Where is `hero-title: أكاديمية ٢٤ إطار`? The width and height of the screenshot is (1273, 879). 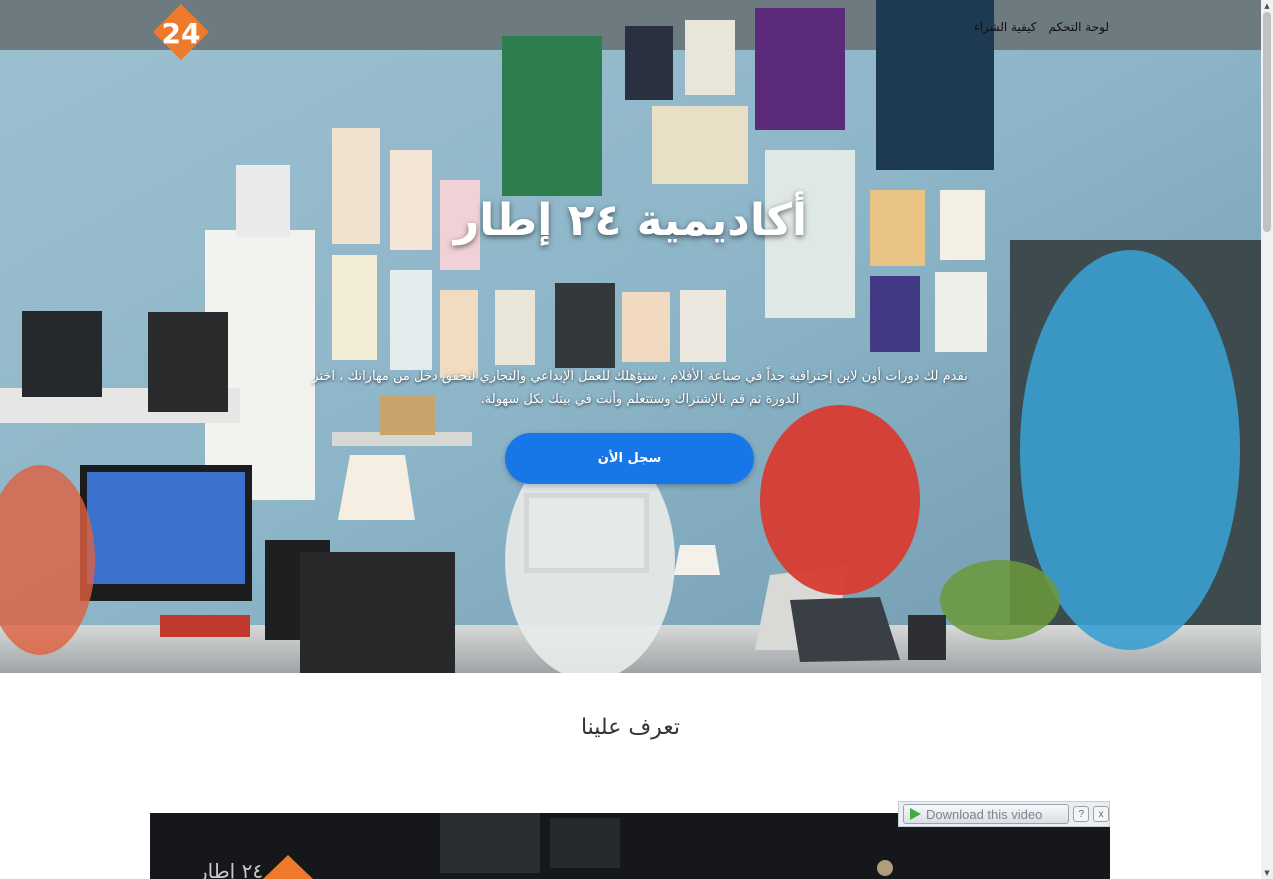 hero-title: أكاديمية ٢٤ إطار is located at coordinates (630, 220).